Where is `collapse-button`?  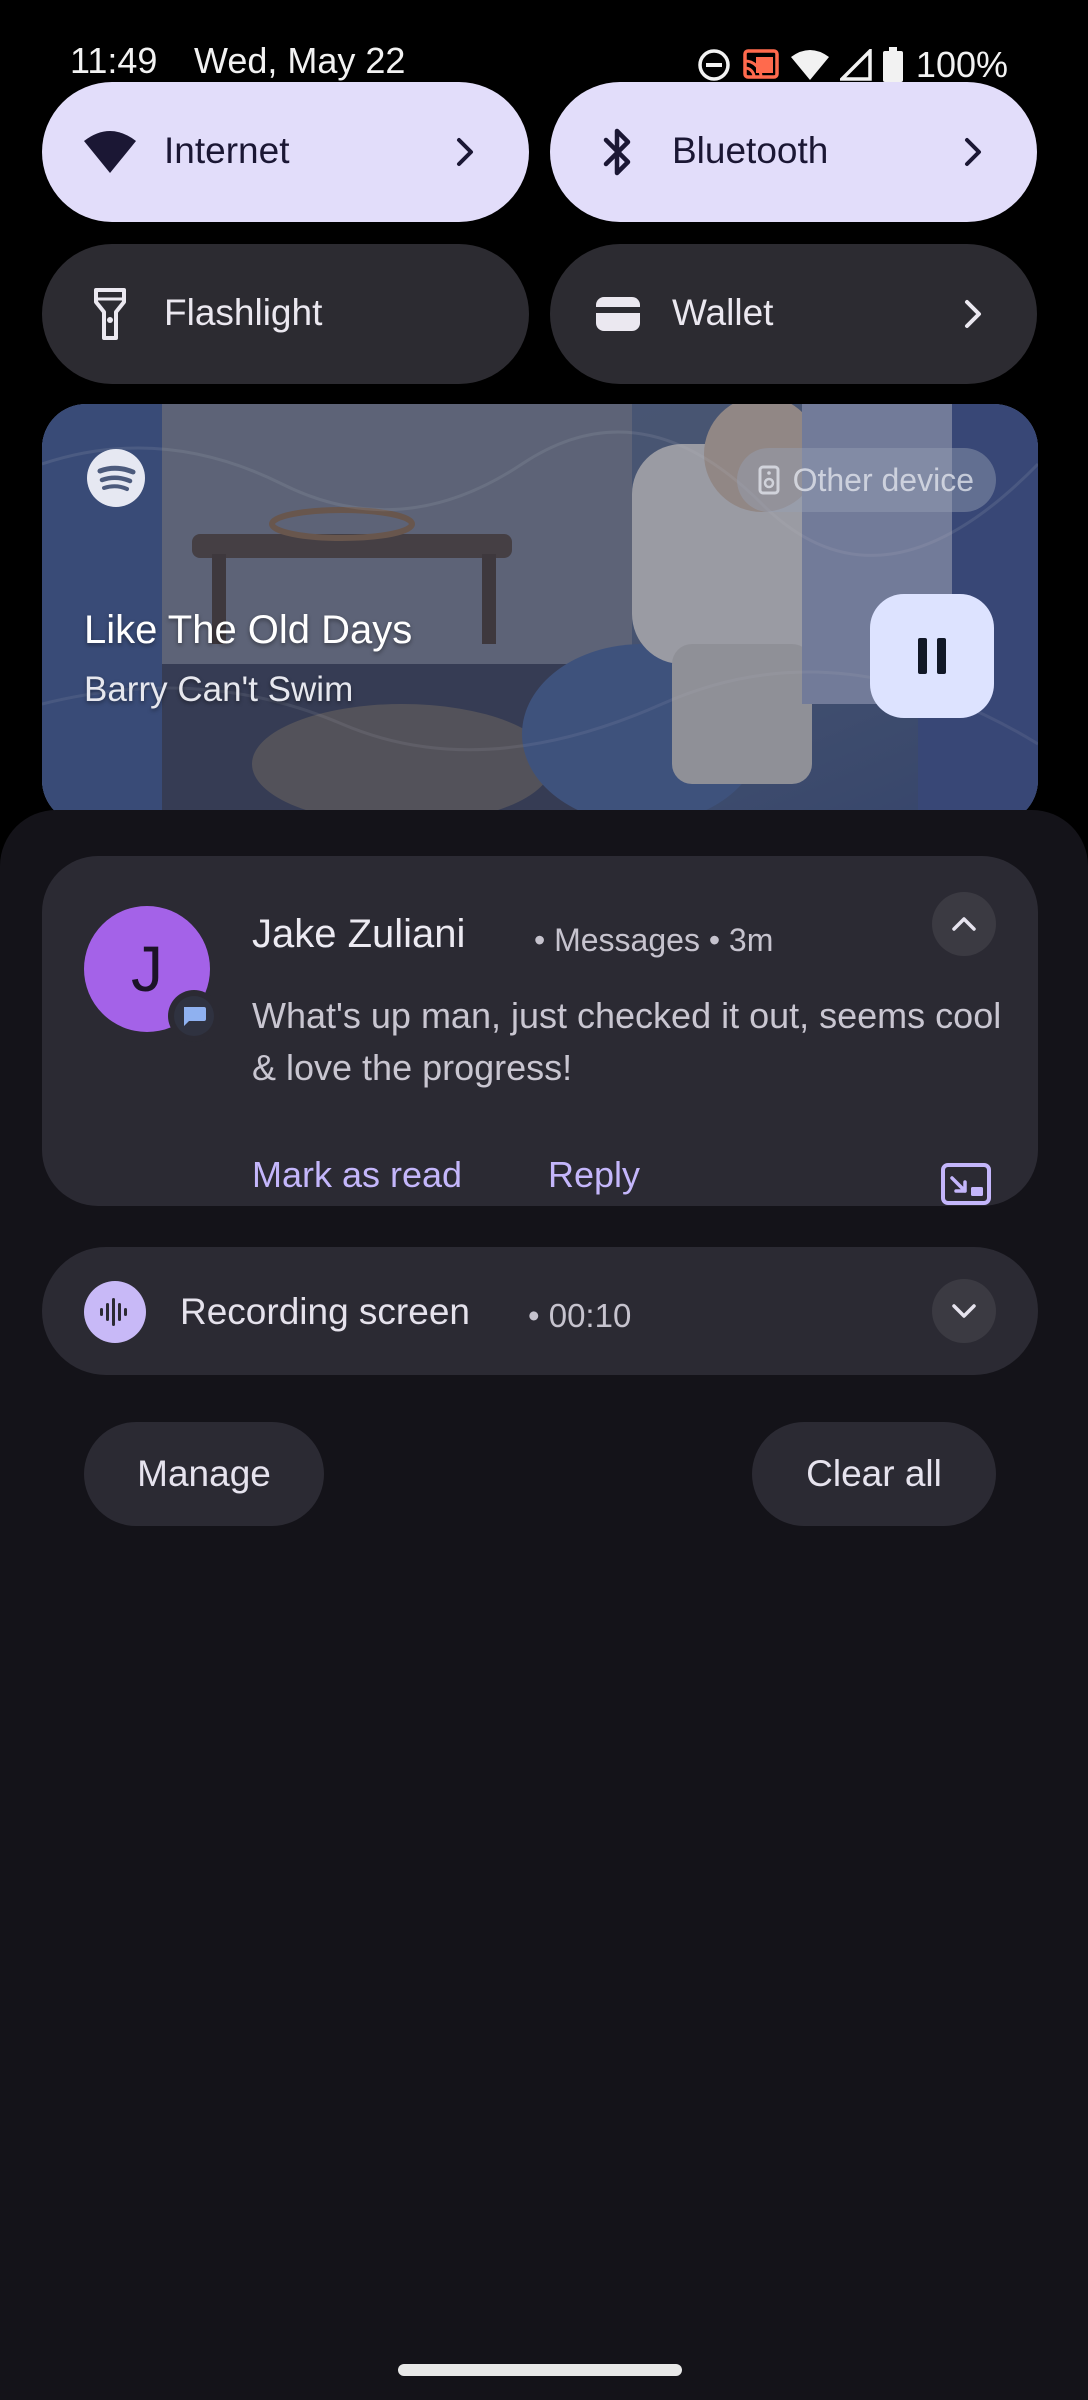
collapse-button is located at coordinates (964, 924).